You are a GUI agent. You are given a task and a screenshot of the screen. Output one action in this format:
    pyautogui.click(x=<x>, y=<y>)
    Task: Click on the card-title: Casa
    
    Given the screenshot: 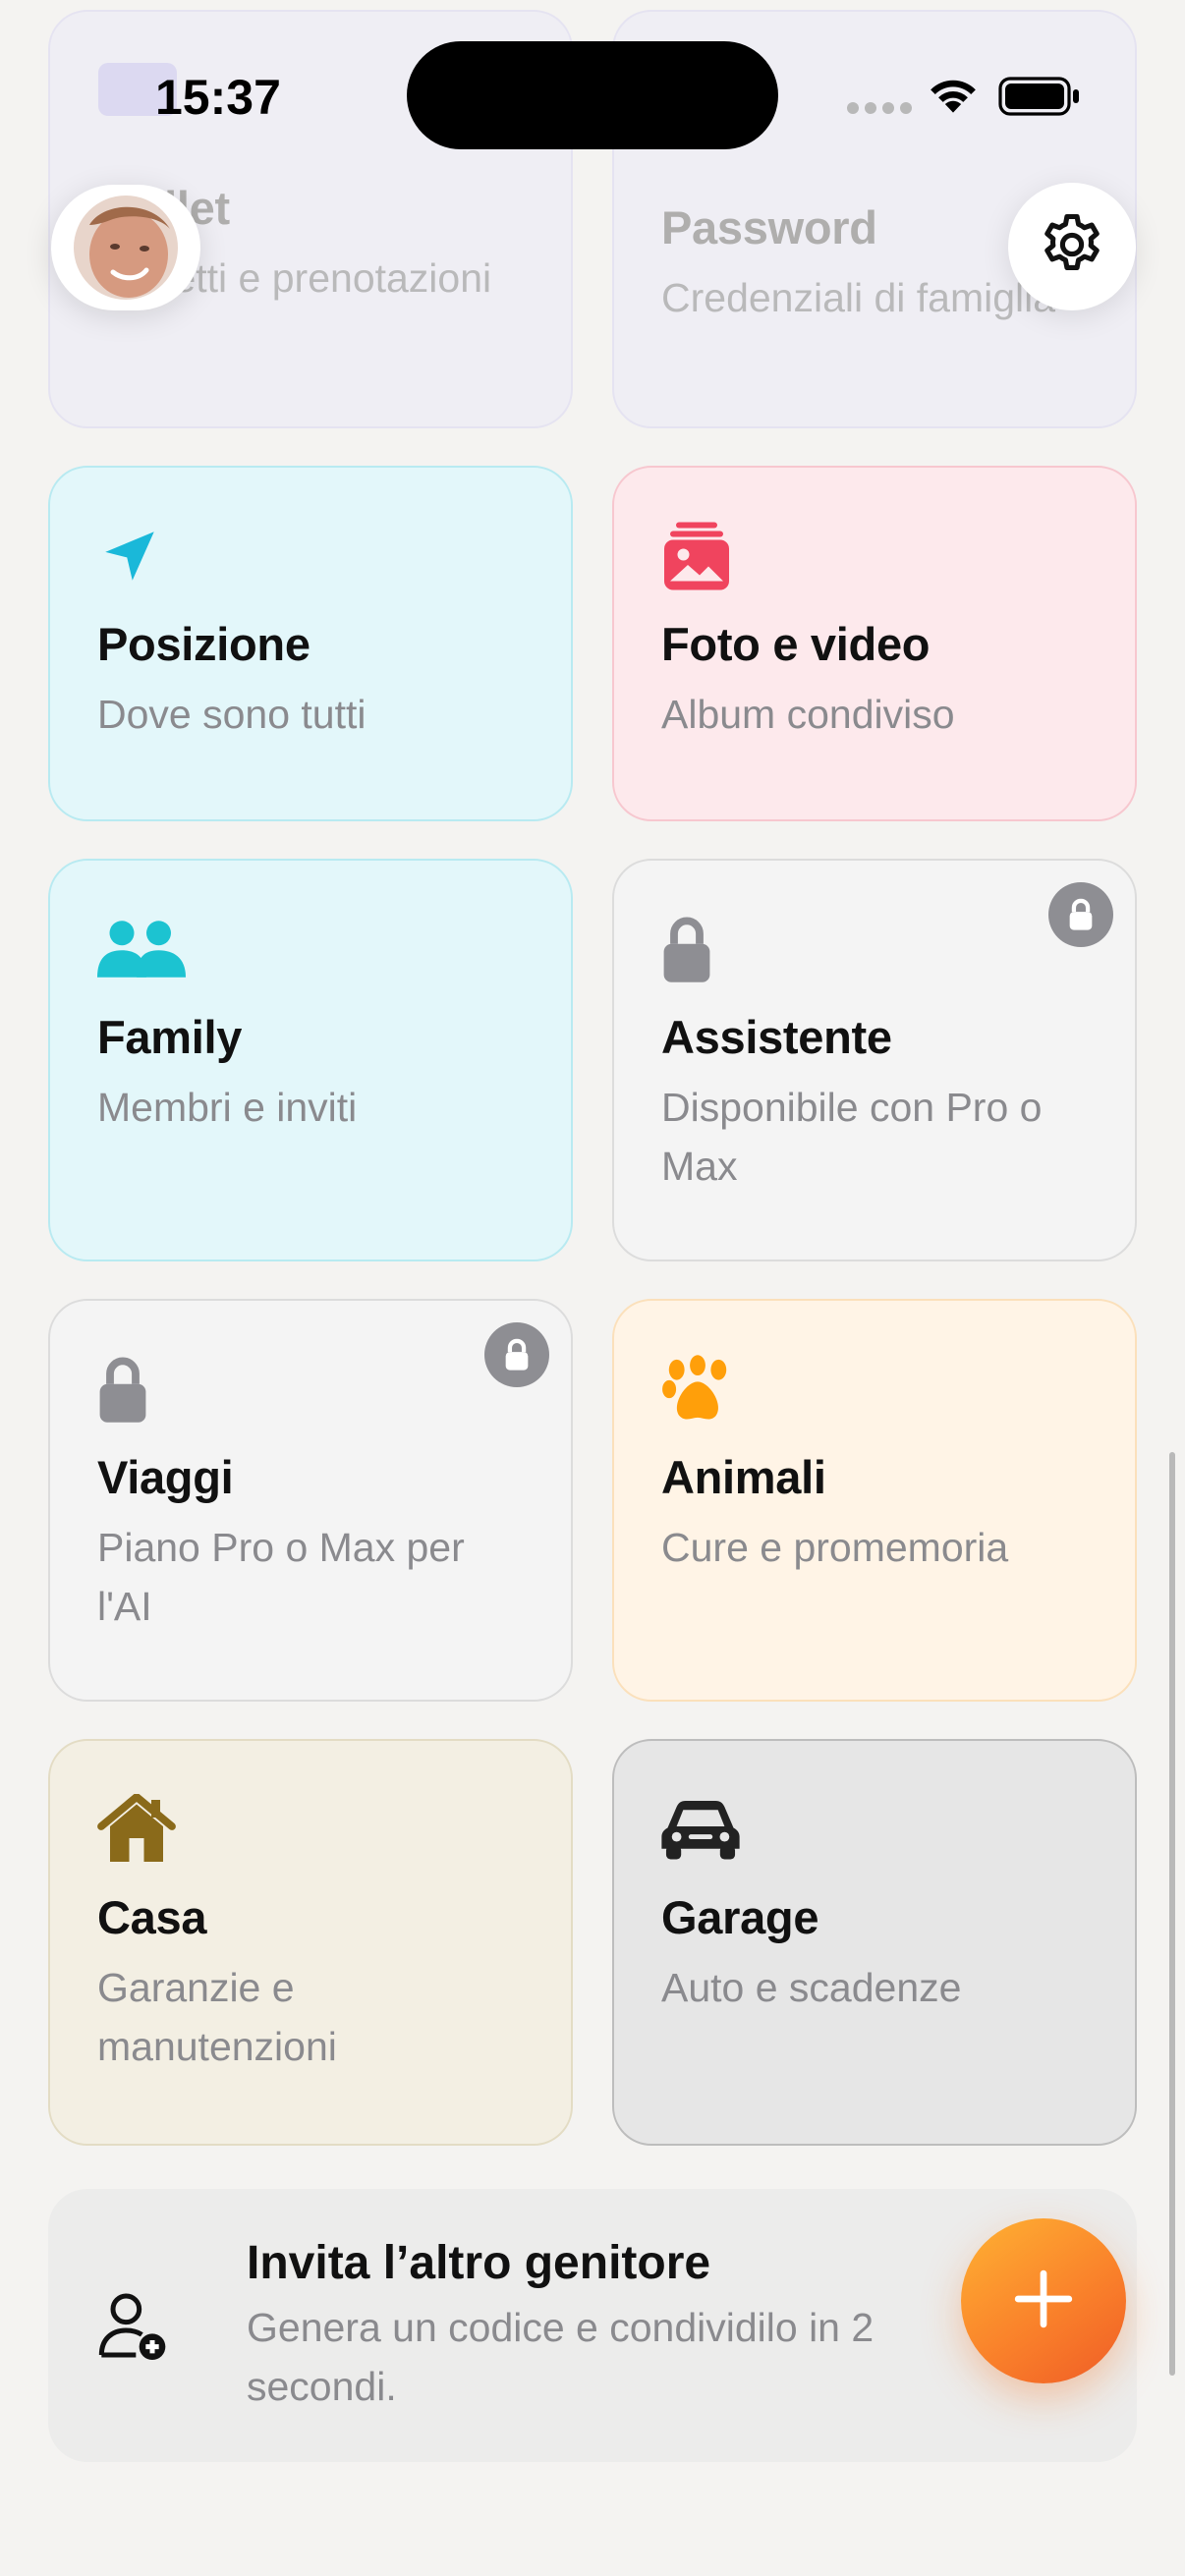 What is the action you would take?
    pyautogui.click(x=152, y=1917)
    